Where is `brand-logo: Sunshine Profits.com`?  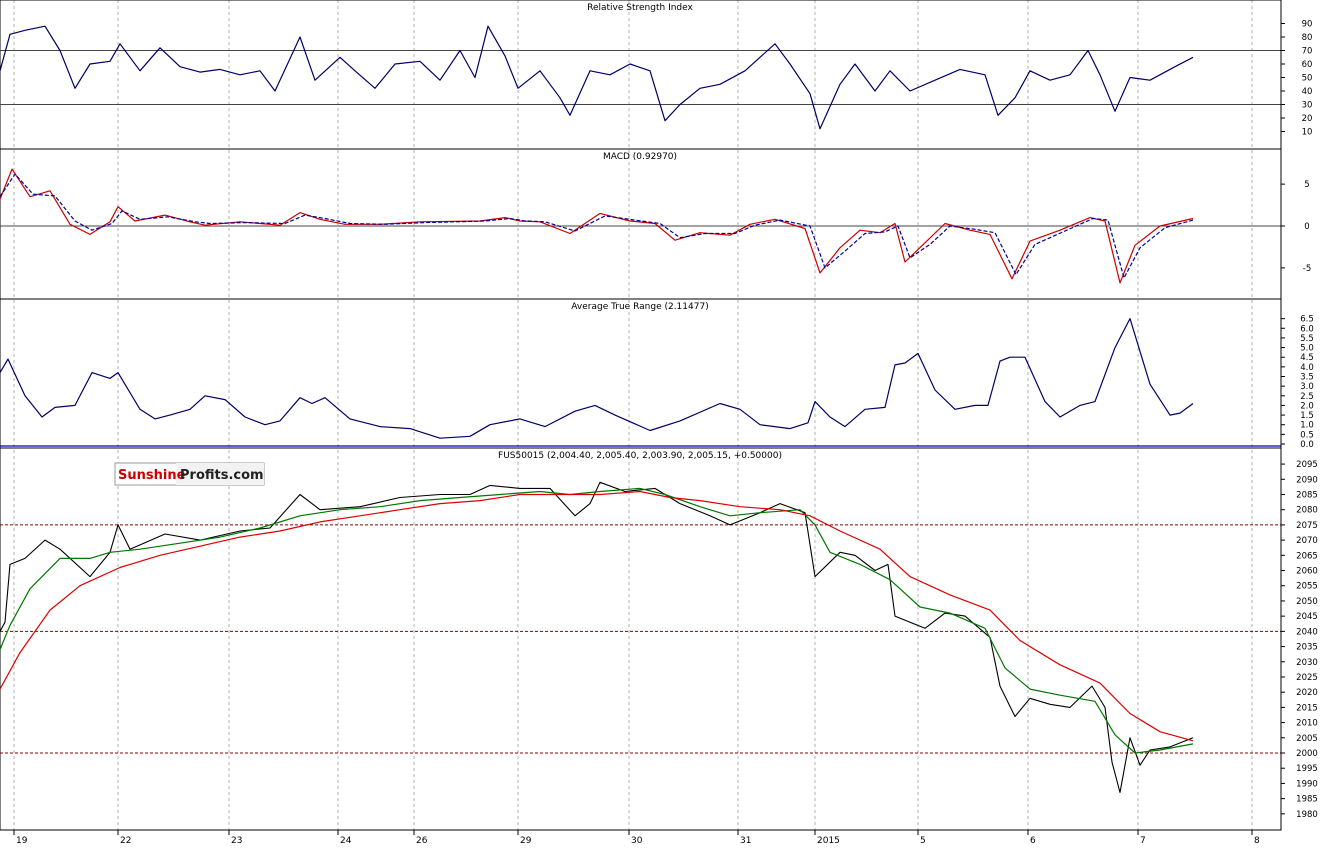
brand-logo: Sunshine Profits.com is located at coordinates (189, 474).